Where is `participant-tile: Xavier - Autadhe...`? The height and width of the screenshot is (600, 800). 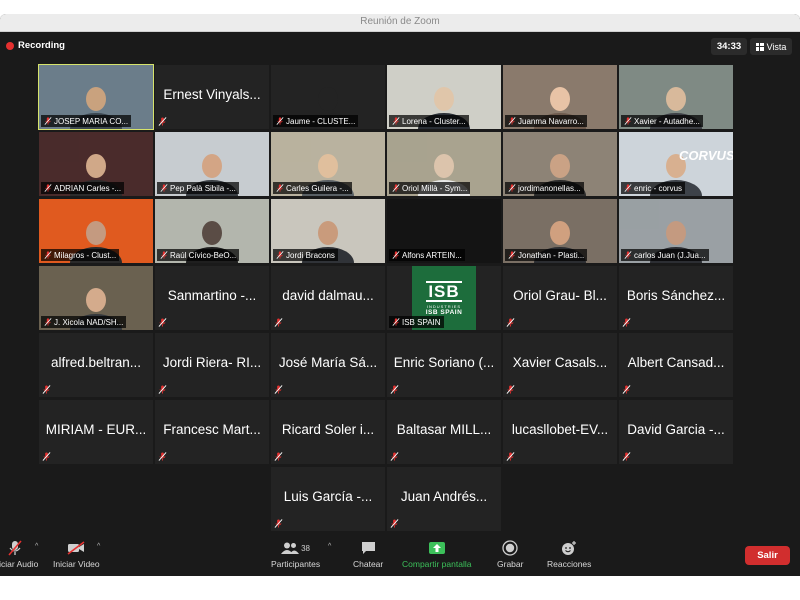
participant-tile: Xavier - Autadhe... is located at coordinates (676, 97).